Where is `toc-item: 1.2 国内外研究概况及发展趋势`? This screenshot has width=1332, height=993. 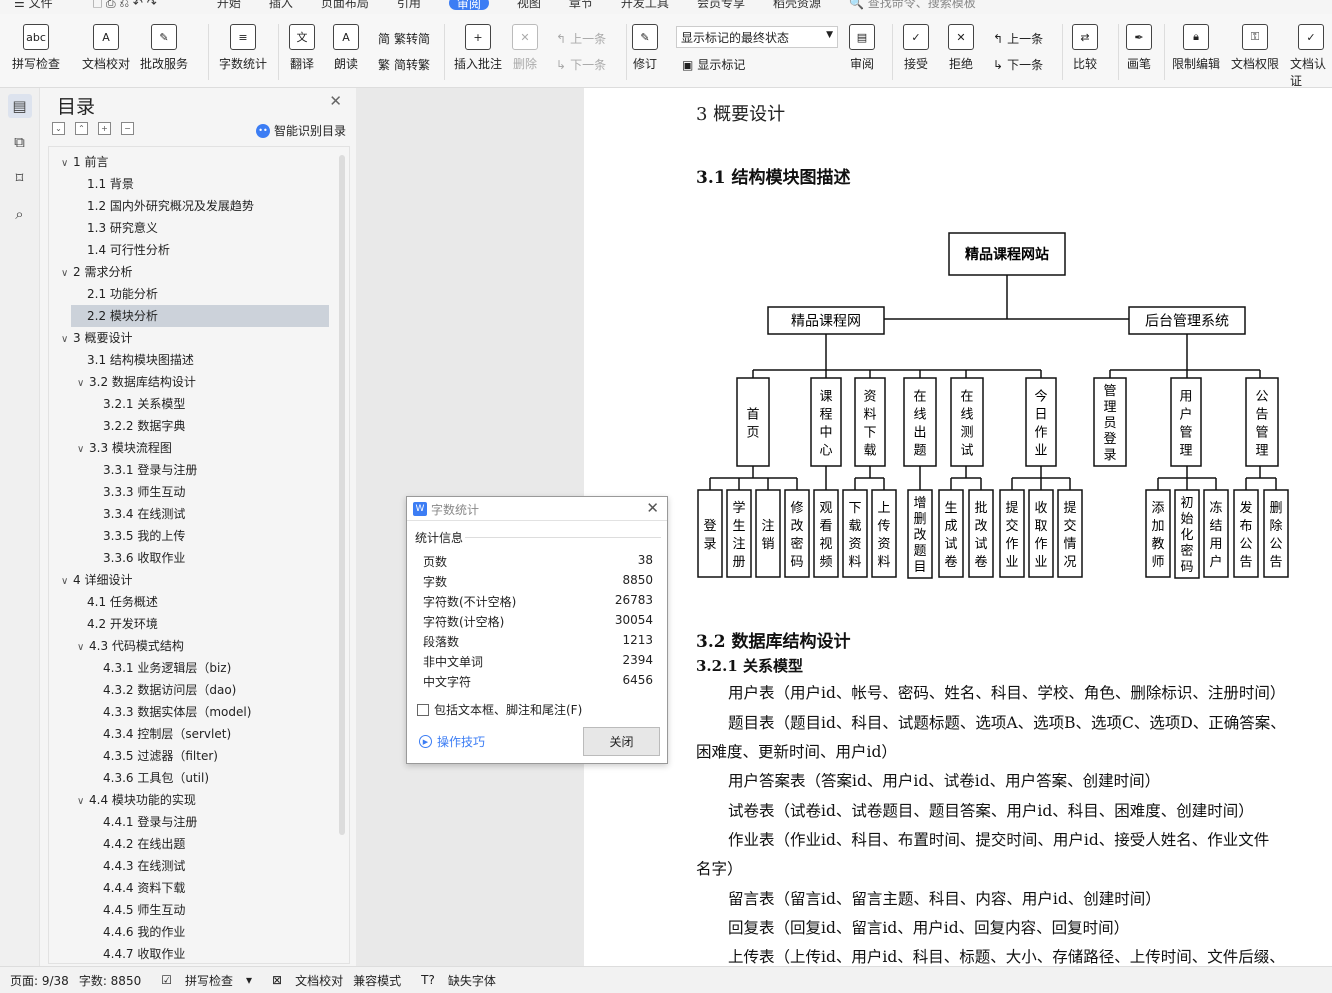 toc-item: 1.2 国内外研究概况及发展趋势 is located at coordinates (194, 206).